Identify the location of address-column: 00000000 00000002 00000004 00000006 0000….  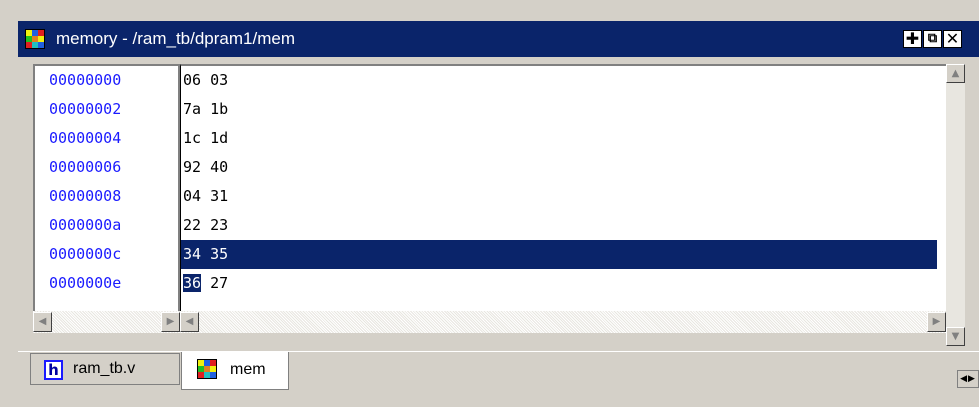
(106, 187).